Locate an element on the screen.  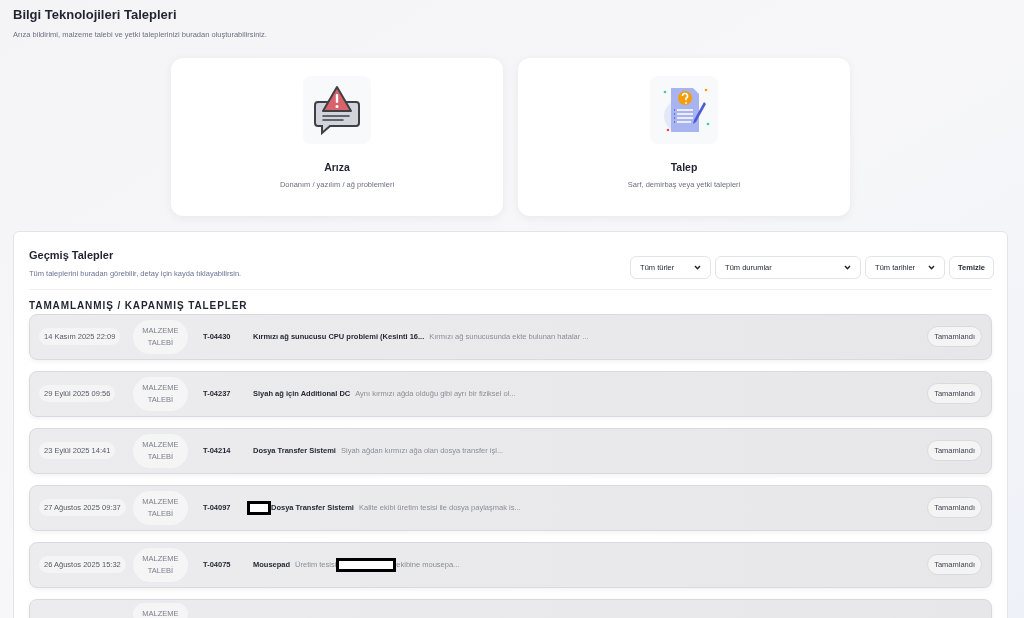
section-title: Geçmiş Talepler is located at coordinates (72, 255).